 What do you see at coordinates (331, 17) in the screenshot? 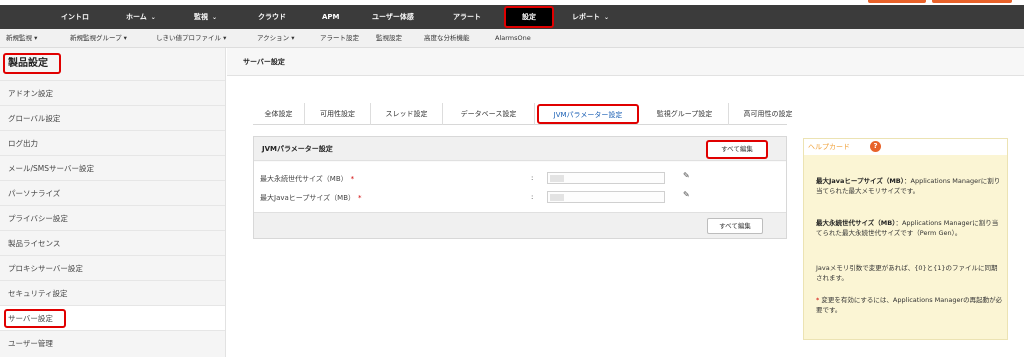
I see `nav-item-apm: APM` at bounding box center [331, 17].